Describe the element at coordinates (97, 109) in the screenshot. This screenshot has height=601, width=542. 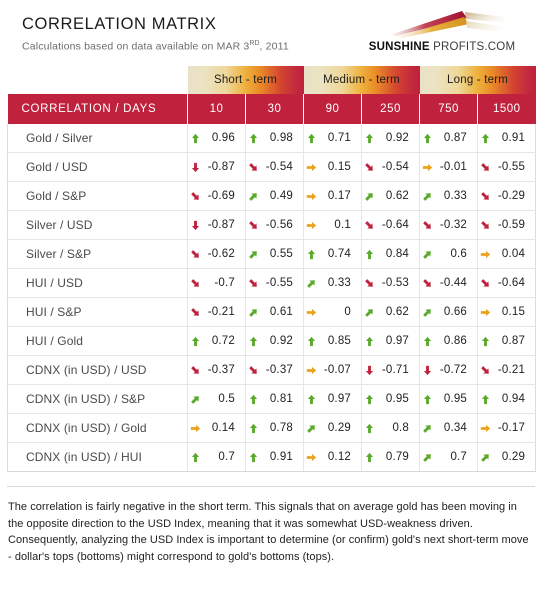
I see `header-correlation-days: CORRELATION / DAYS` at that location.